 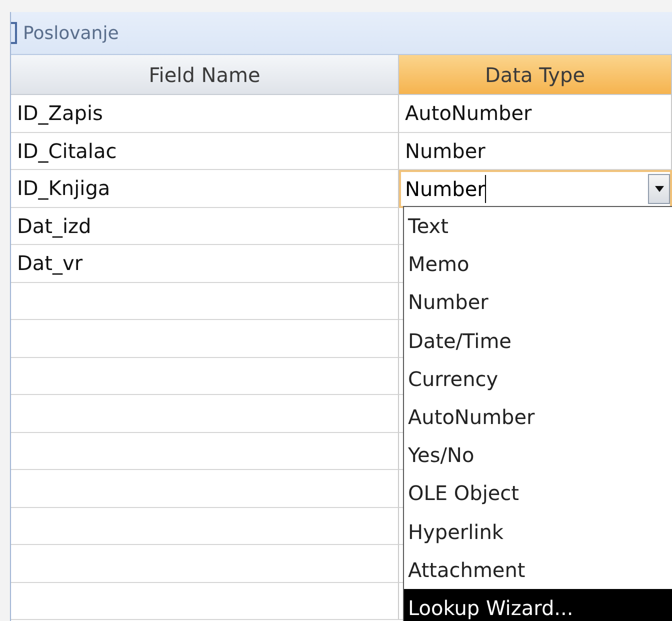 I want to click on column-header: Data Type, so click(x=535, y=75).